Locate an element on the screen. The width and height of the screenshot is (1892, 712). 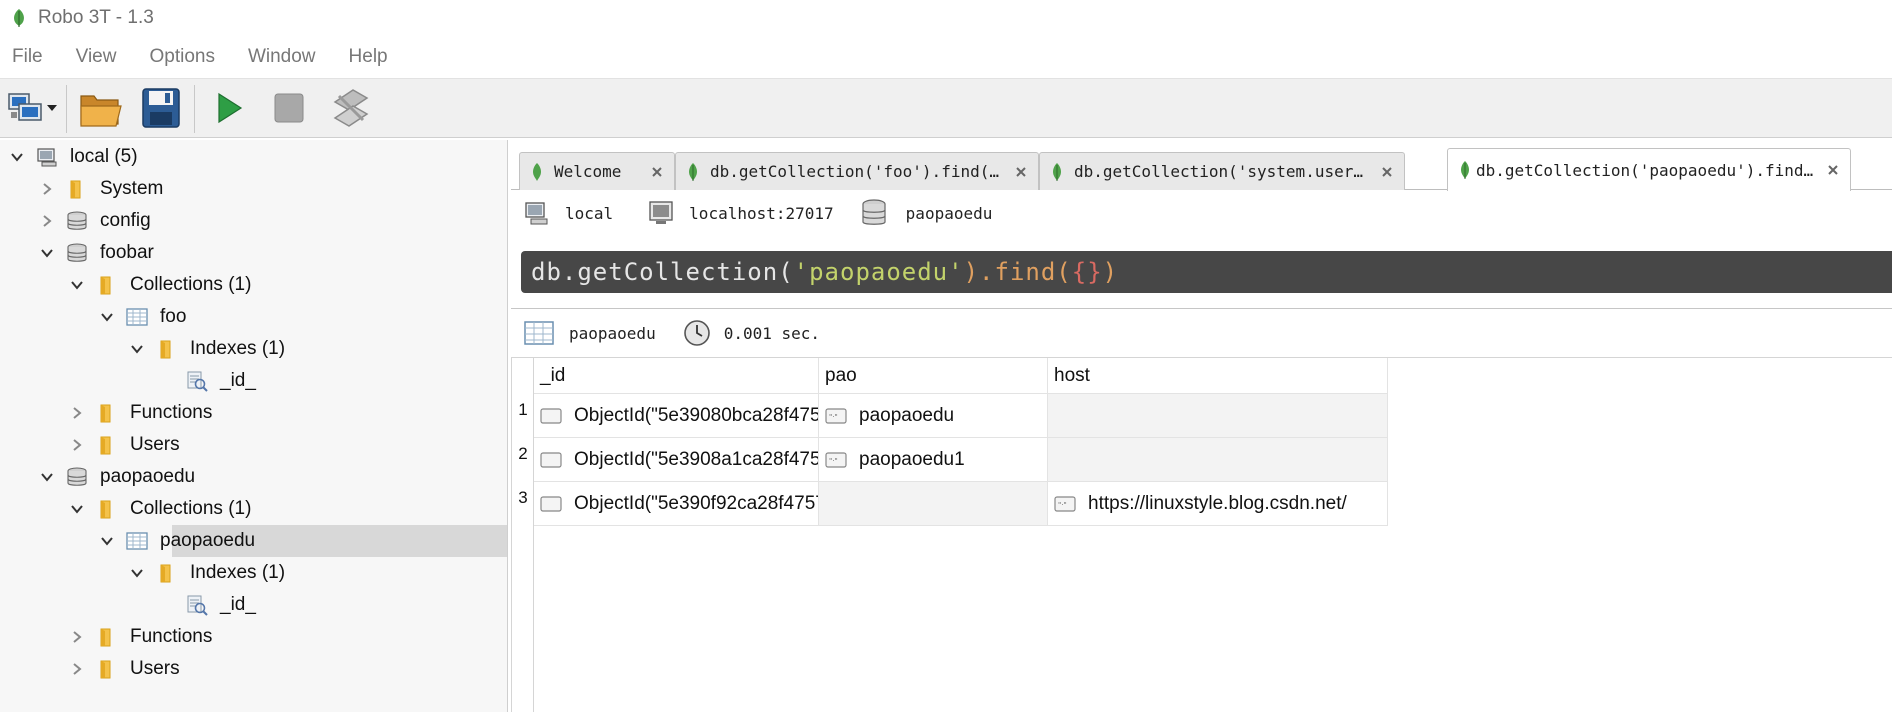
row-number: 2 is located at coordinates (523, 453).